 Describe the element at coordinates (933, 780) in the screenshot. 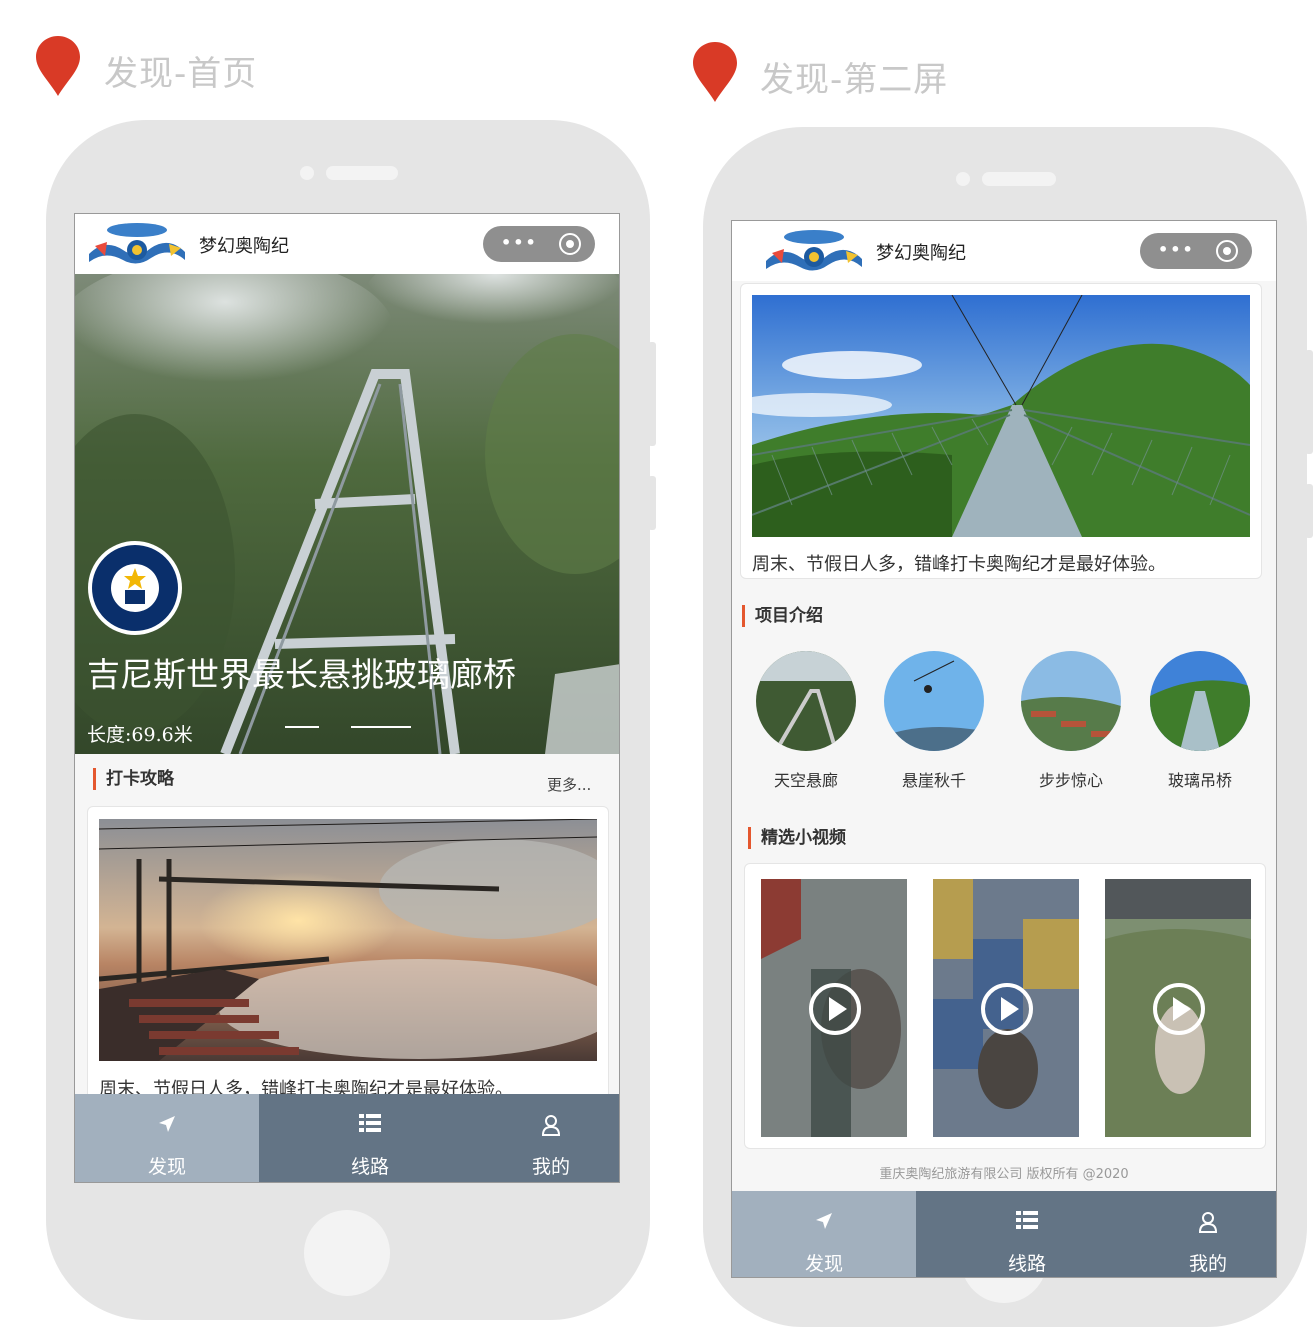

I see `project-label: 悬崖秋千` at that location.